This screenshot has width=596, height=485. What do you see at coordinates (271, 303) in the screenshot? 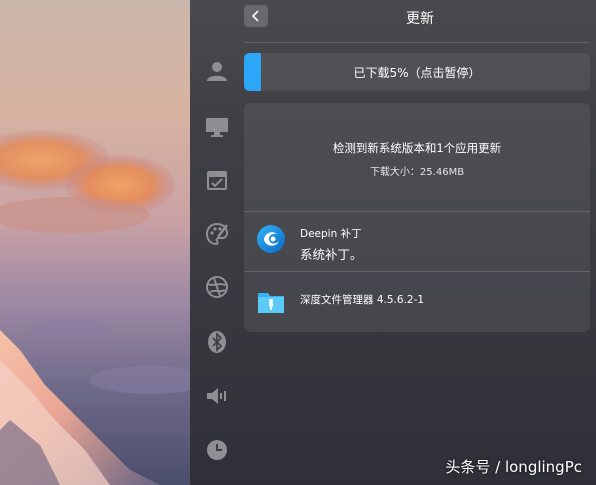
I see `file-manager-icon` at bounding box center [271, 303].